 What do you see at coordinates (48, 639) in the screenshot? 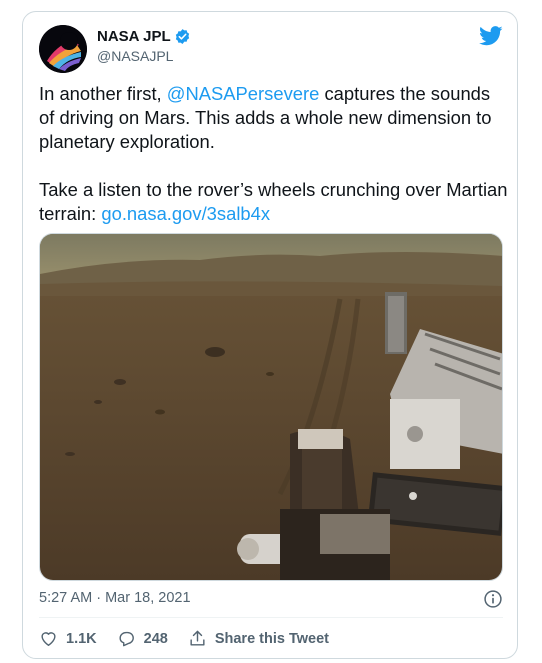
I see `heart-icon` at bounding box center [48, 639].